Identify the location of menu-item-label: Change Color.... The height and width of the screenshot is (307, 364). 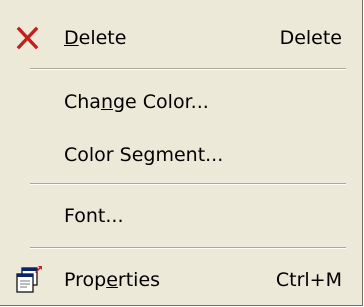
(136, 102).